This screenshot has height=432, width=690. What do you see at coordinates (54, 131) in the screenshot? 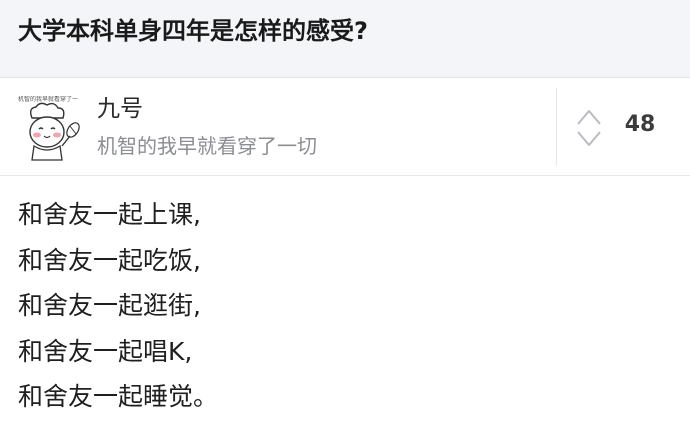
I see `cartoon-chef-icon` at bounding box center [54, 131].